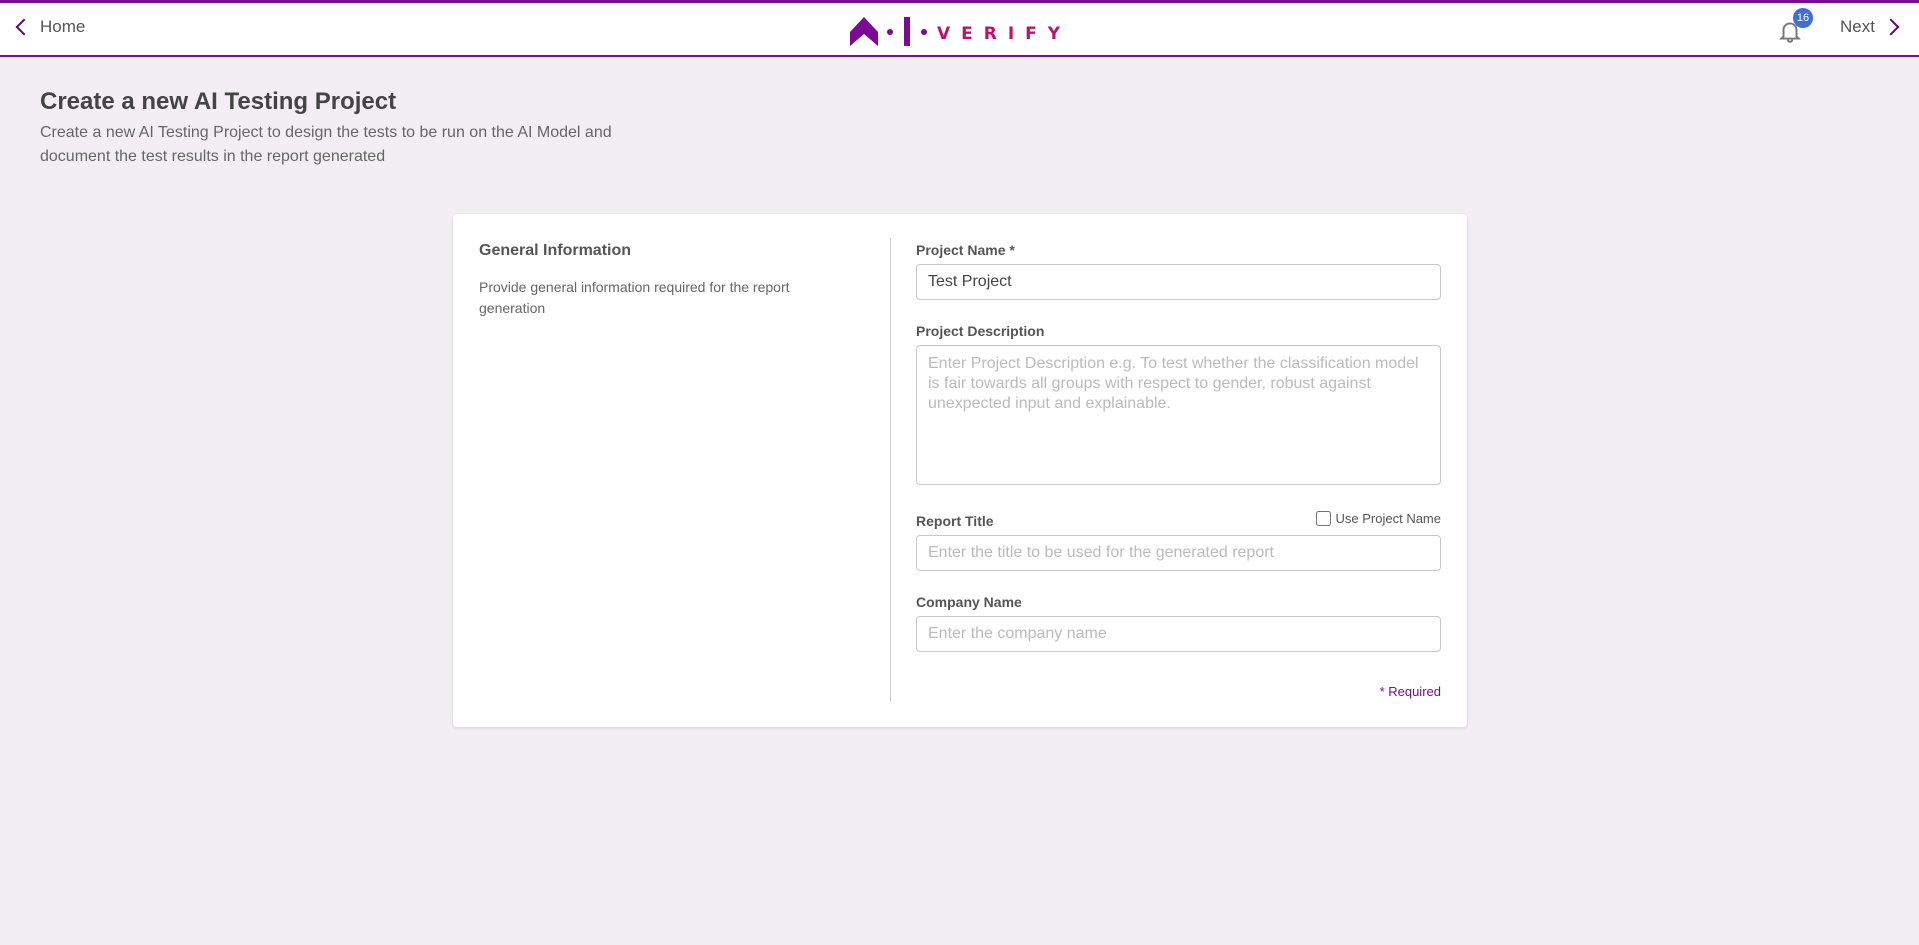  What do you see at coordinates (218, 101) in the screenshot?
I see `page-title: Create a new AI Testing Project` at bounding box center [218, 101].